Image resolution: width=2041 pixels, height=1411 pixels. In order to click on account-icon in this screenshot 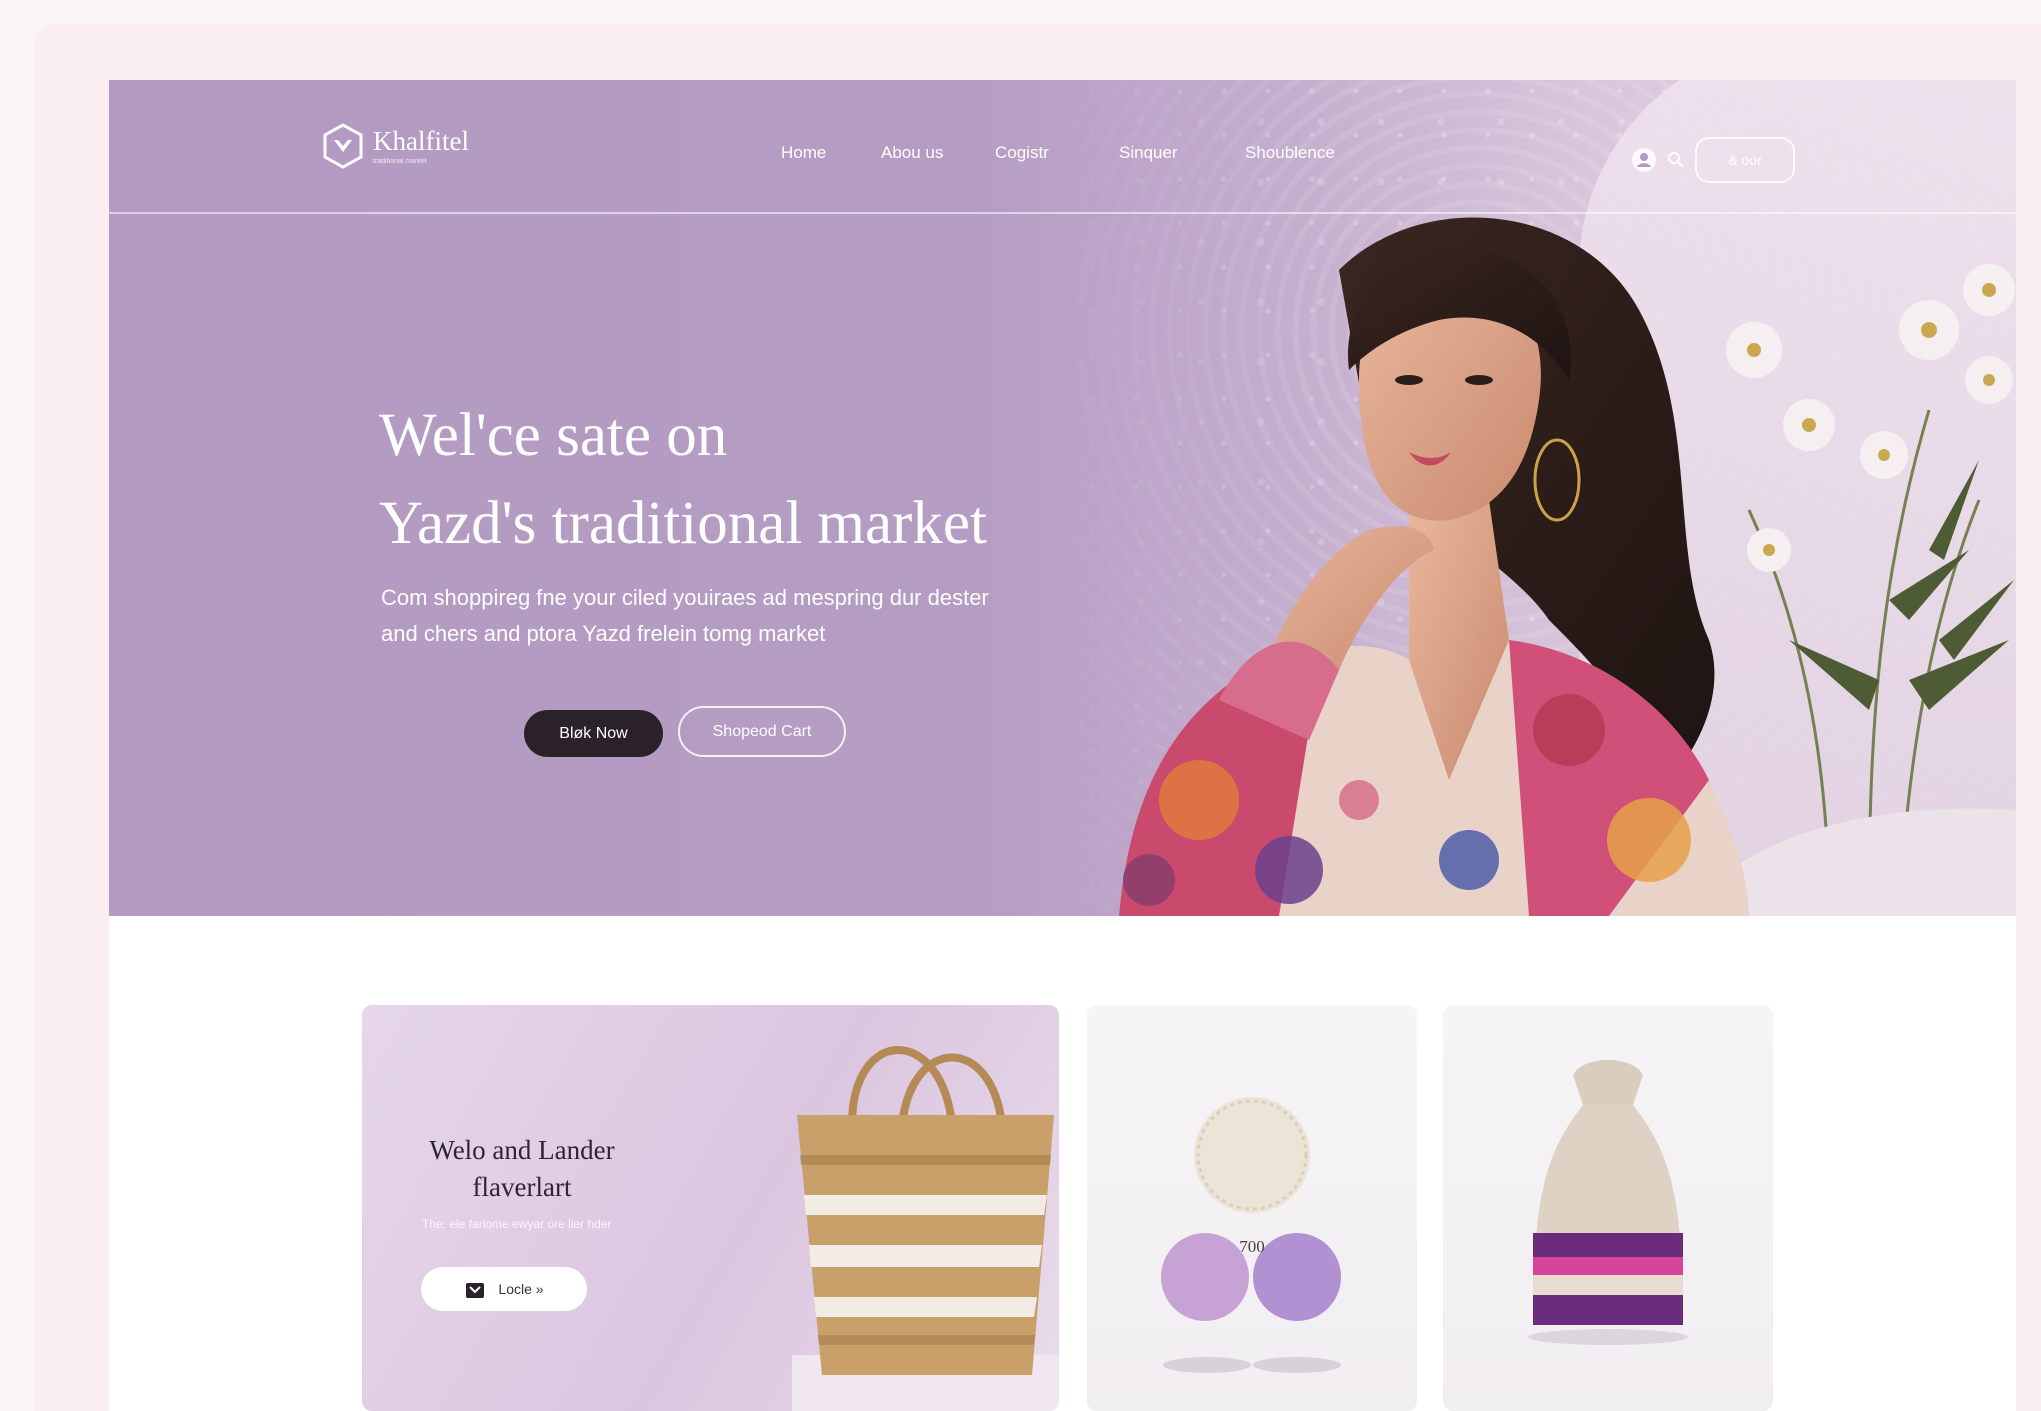, I will do `click(1644, 160)`.